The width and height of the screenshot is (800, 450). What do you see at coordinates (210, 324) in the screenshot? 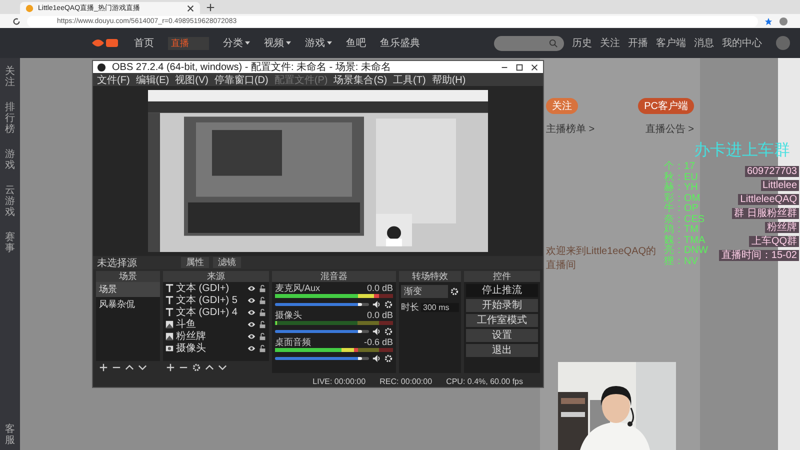
I see `source-item: 斗鱼` at bounding box center [210, 324].